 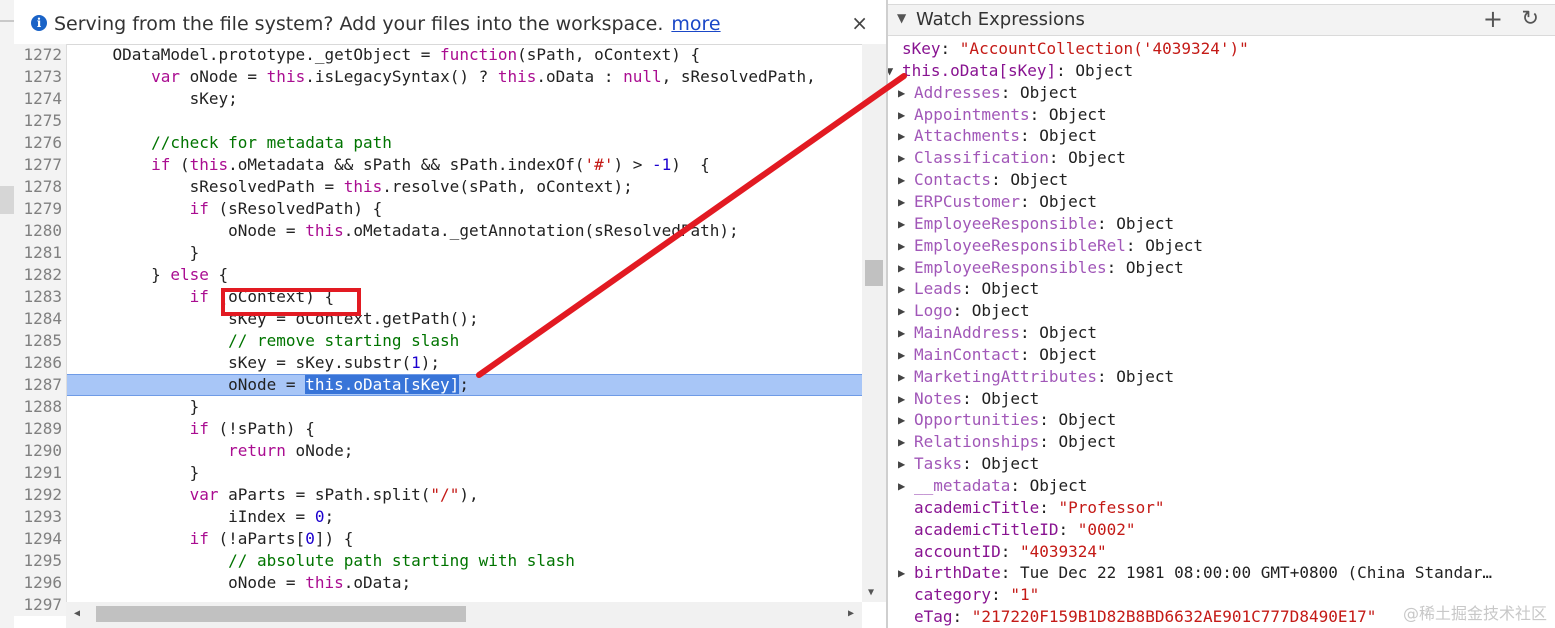 What do you see at coordinates (1221, 552) in the screenshot?
I see `watch-row: accountID: "4039324"` at bounding box center [1221, 552].